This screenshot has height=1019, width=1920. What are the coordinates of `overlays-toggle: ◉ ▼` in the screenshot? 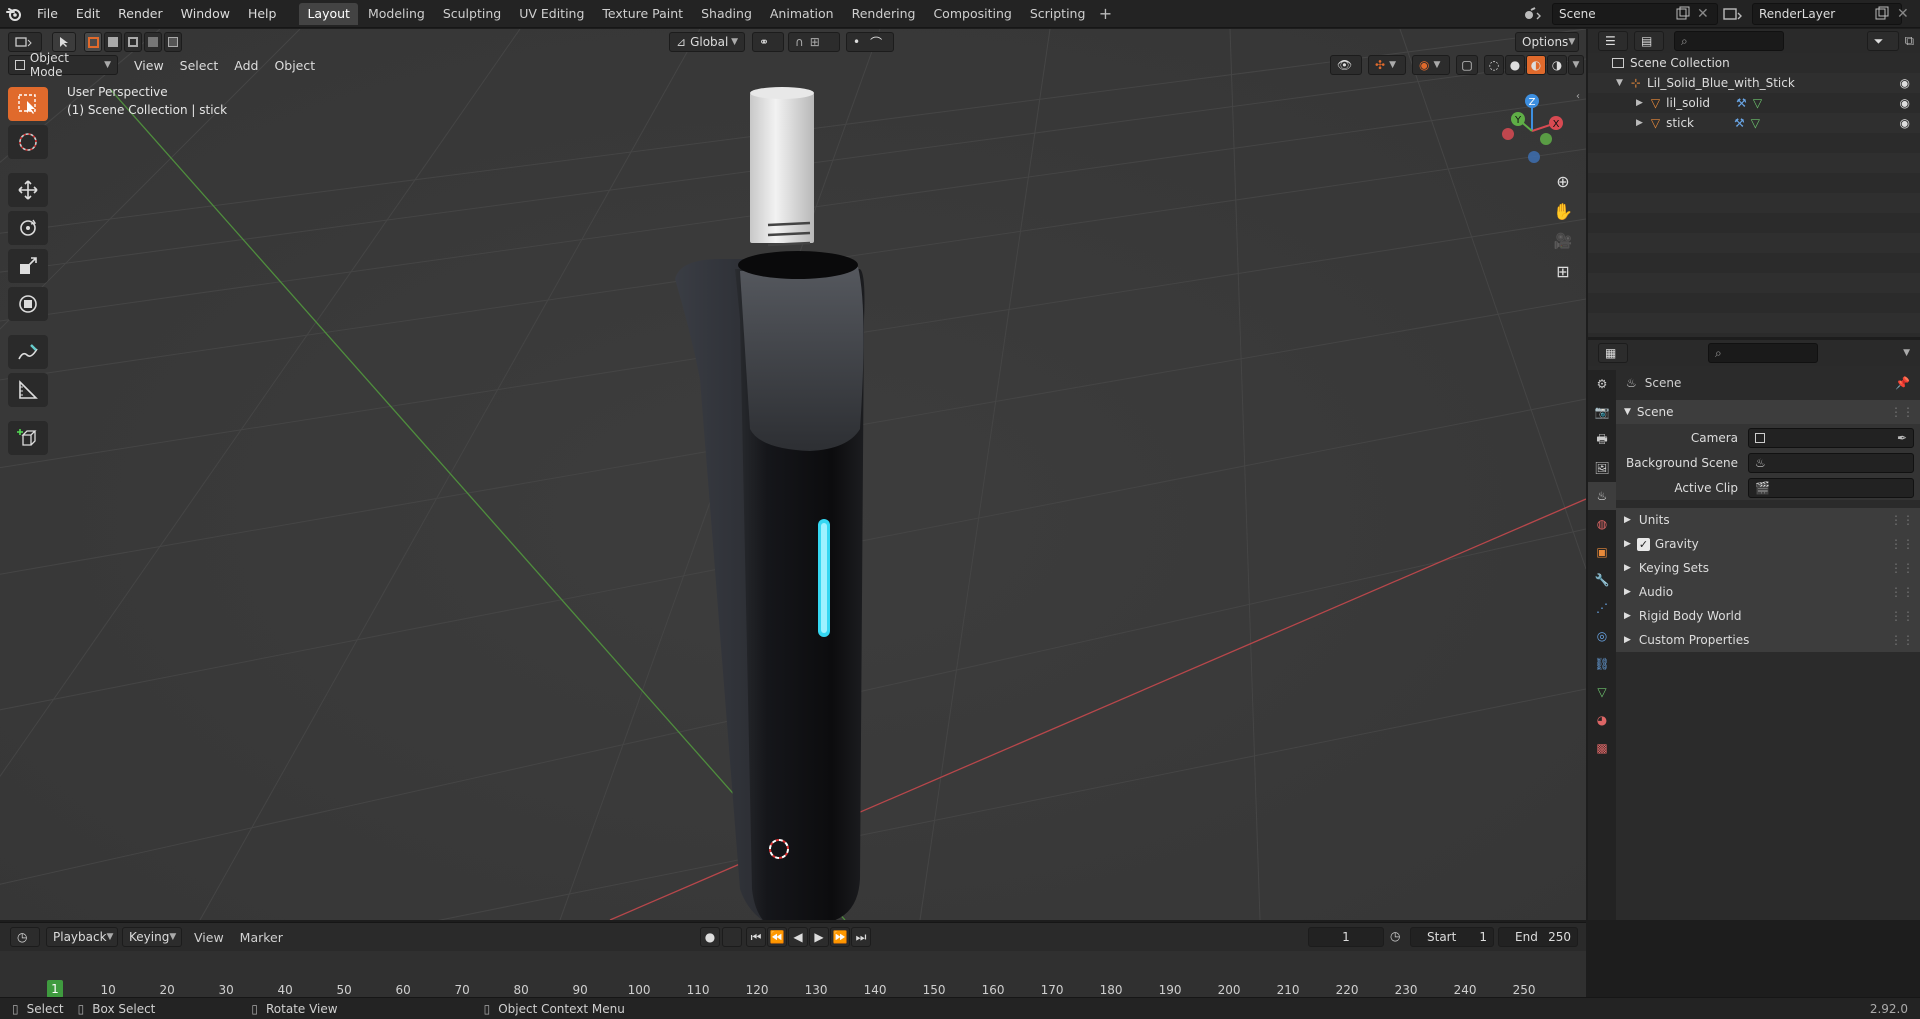 It's located at (1431, 65).